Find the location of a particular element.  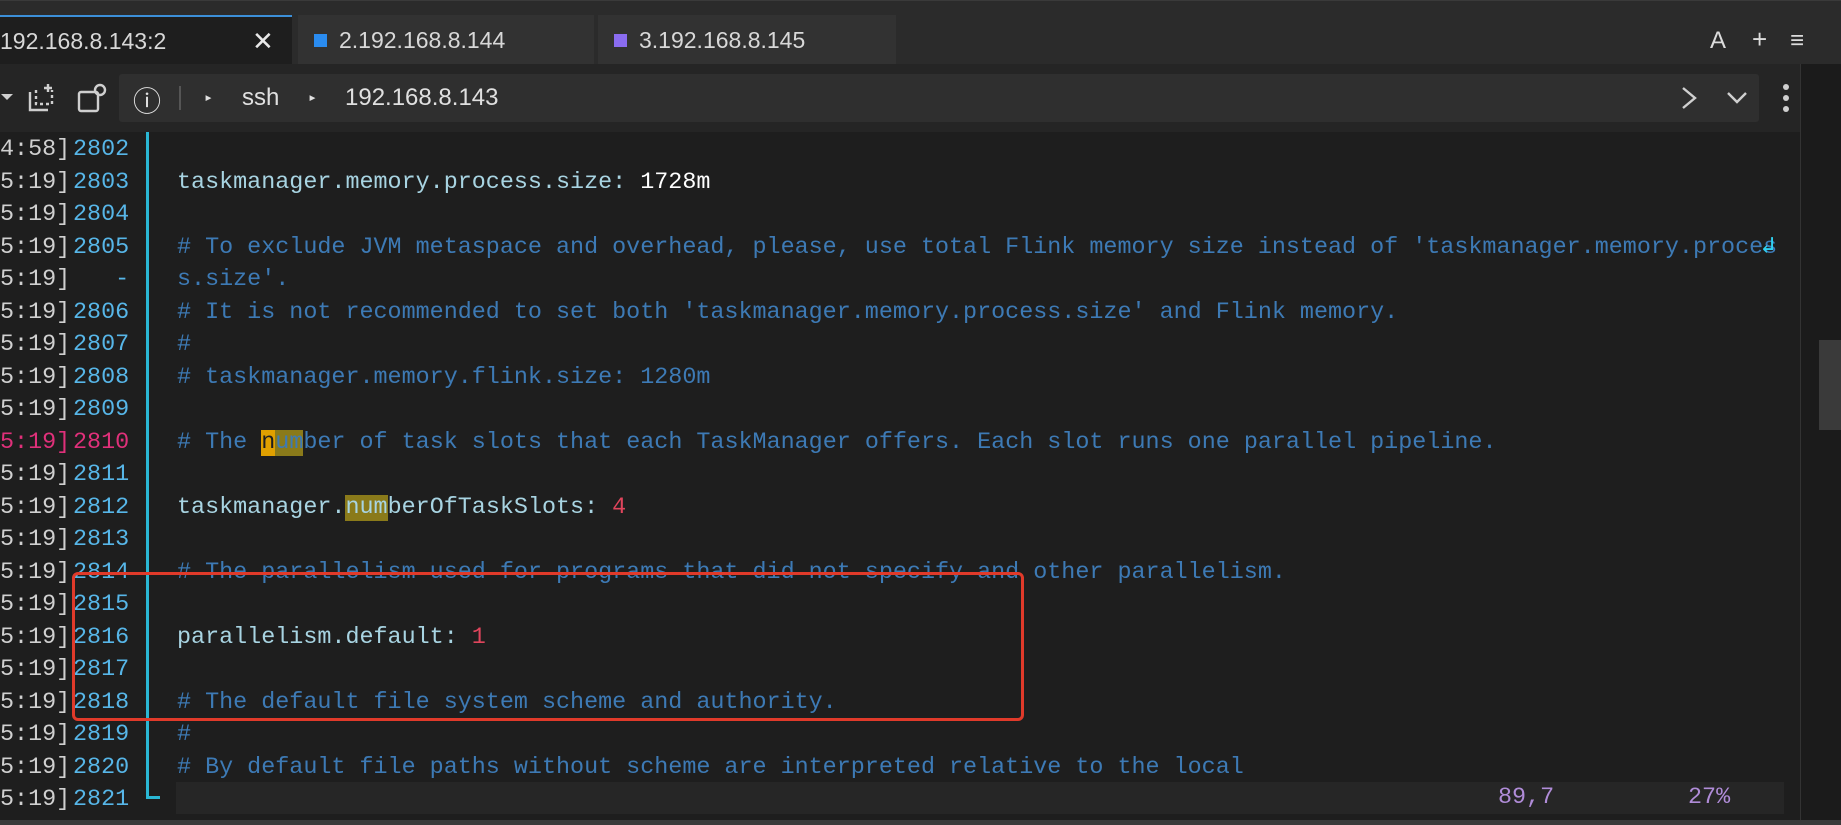

font-size-button: A is located at coordinates (1718, 41).